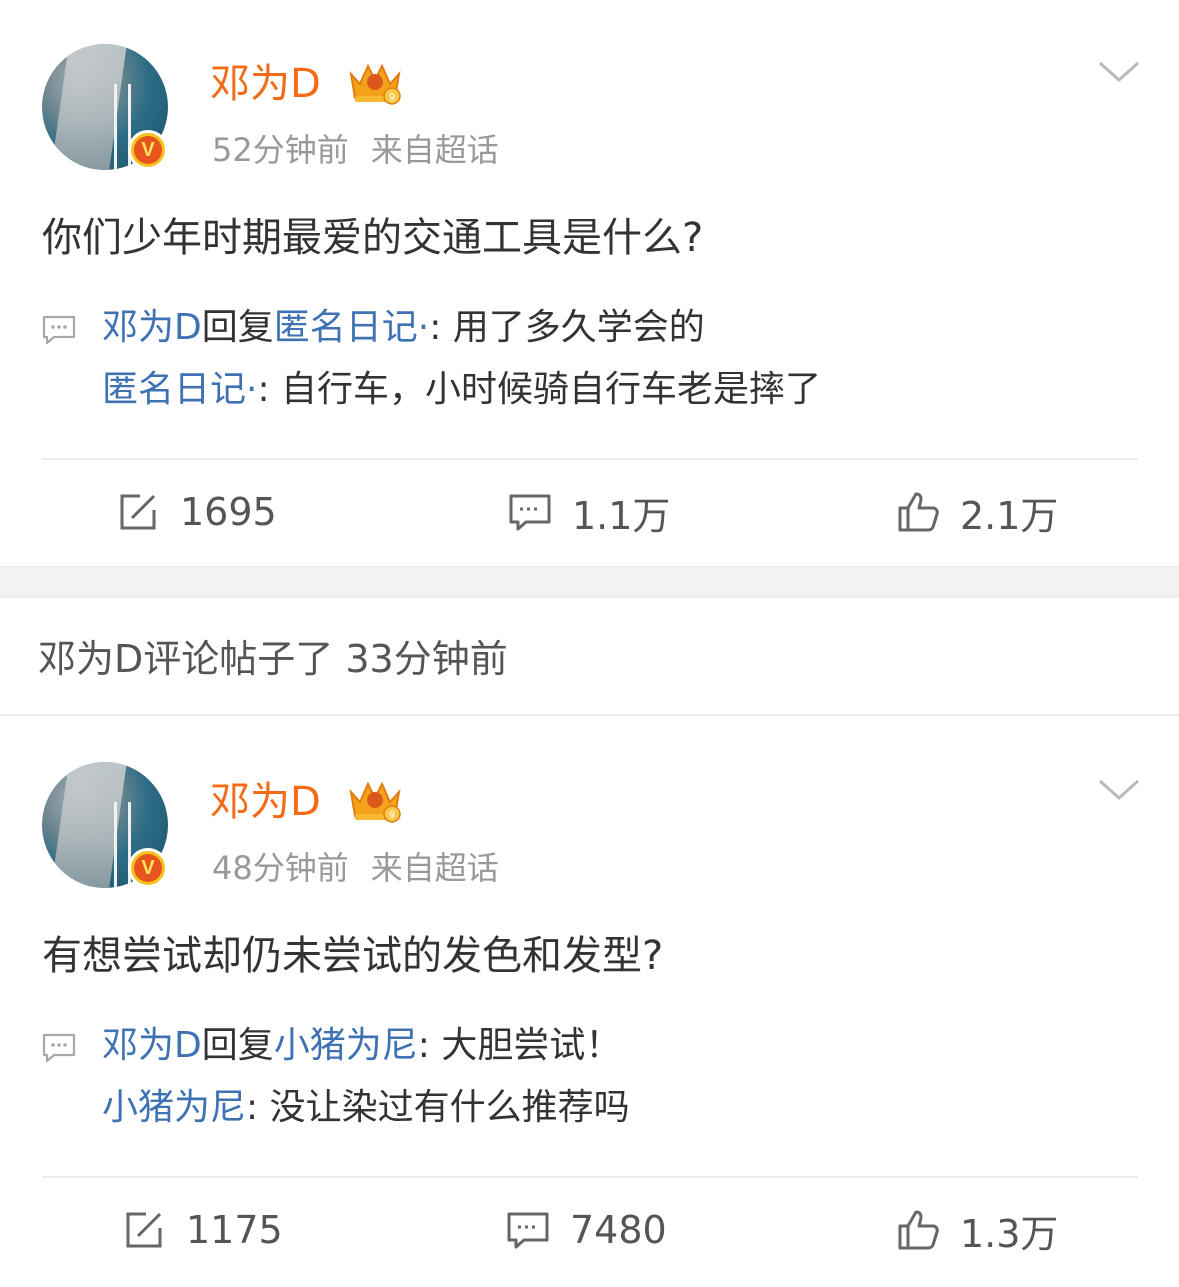  I want to click on like-button: 2.1万, so click(977, 512).